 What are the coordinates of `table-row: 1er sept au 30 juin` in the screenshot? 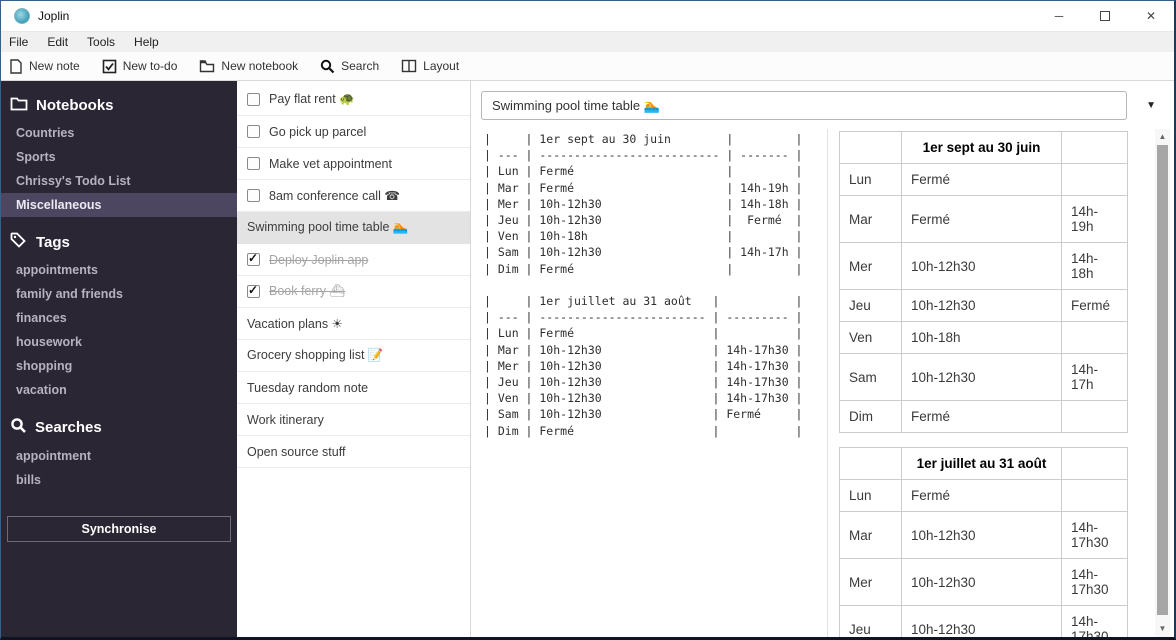 It's located at (983, 147).